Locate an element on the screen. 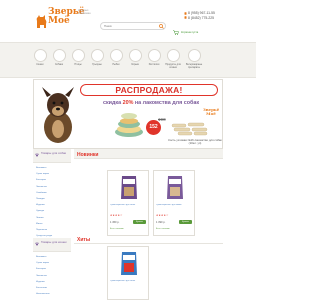 Image resolution: width=320 pixels, height=300 pixels. category-label: Собаки is located at coordinates (59, 64).